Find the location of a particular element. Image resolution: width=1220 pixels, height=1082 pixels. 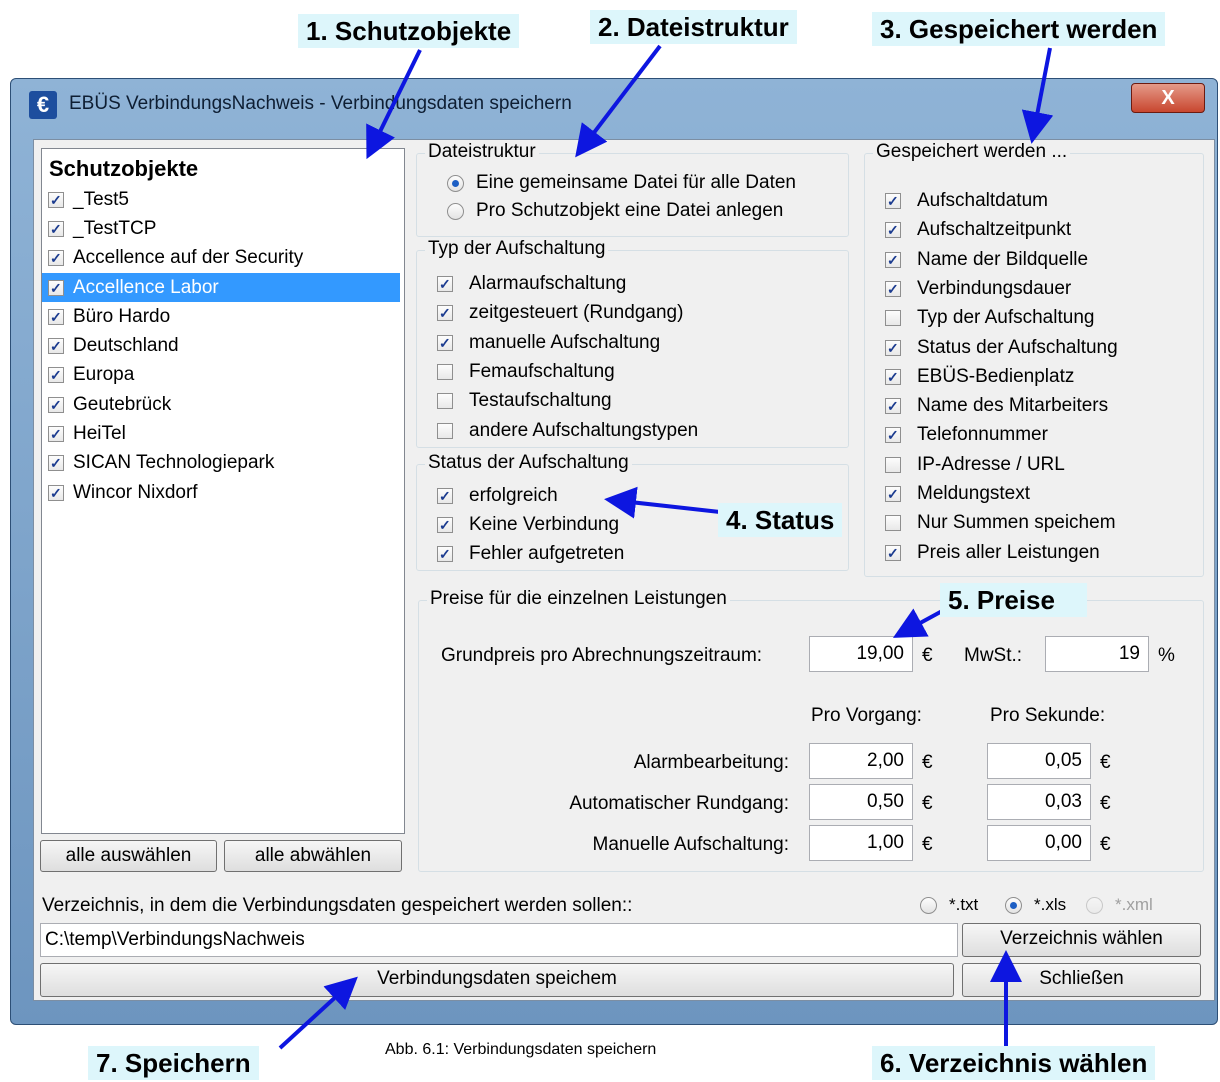

checkbox-row: Fehler aufgetreten is located at coordinates (530, 554).